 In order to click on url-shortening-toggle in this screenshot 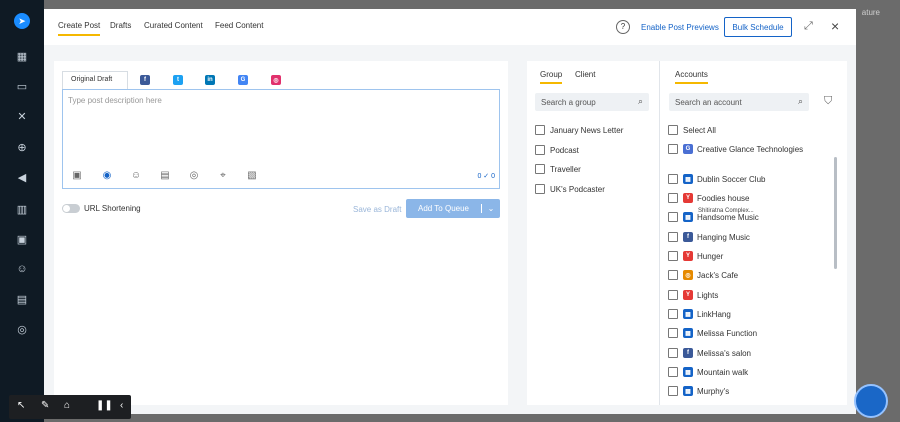, I will do `click(71, 208)`.